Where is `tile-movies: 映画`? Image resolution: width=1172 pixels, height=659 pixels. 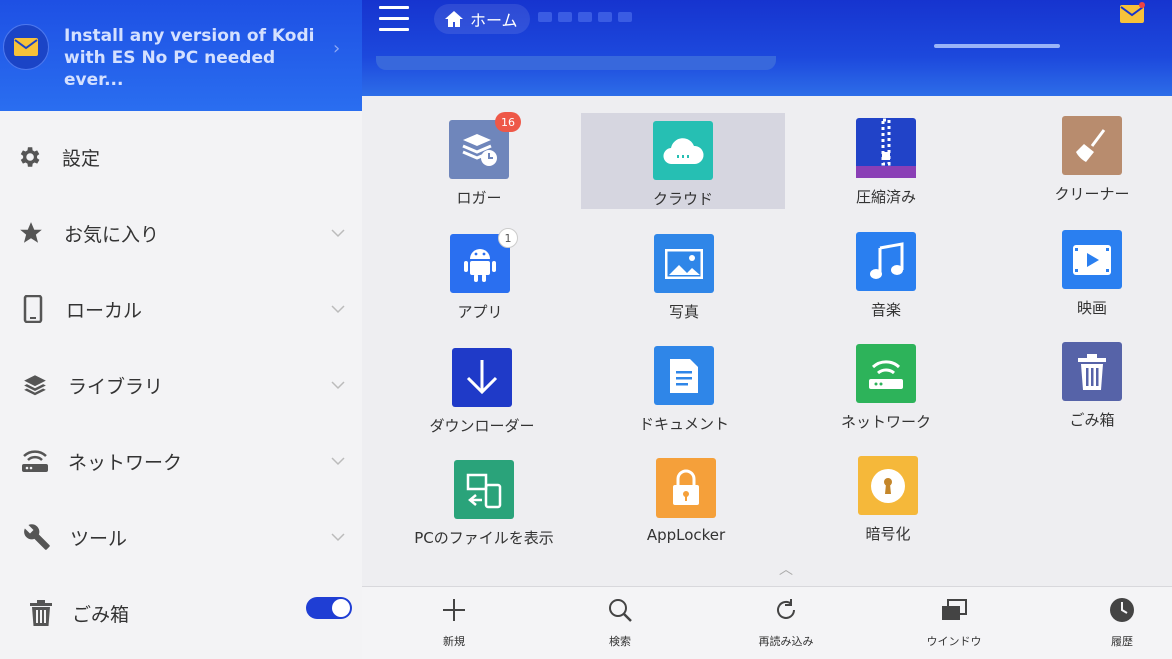 tile-movies: 映画 is located at coordinates (1081, 270).